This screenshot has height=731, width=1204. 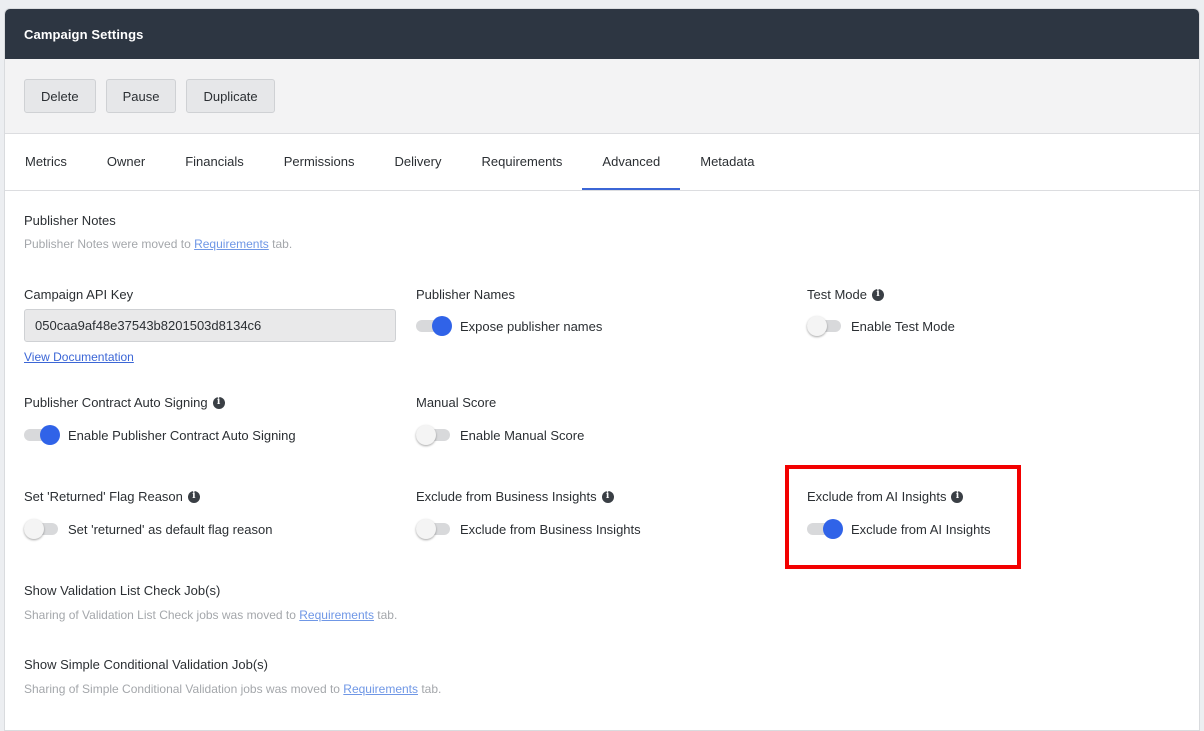 I want to click on publisher-names-toggle-row: Expose publisher names, so click(x=509, y=326).